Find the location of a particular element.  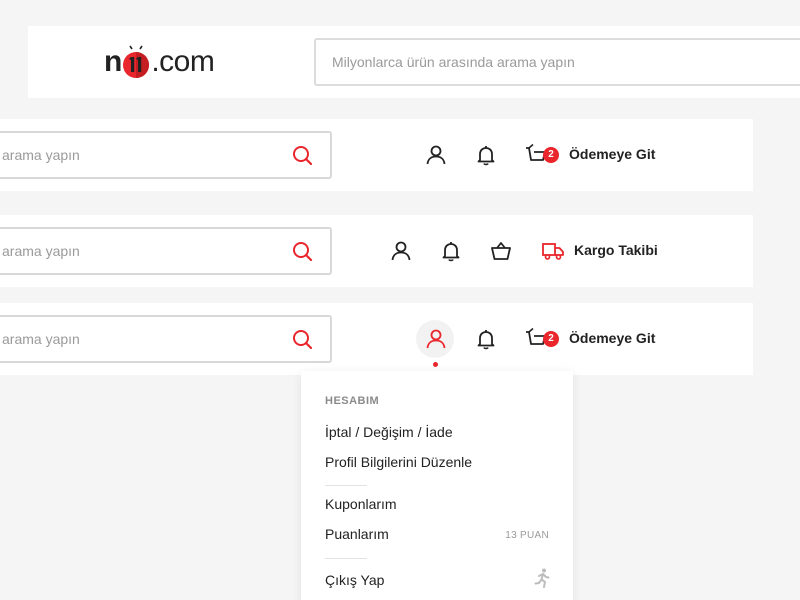

n11-logo: n .com is located at coordinates (159, 62).